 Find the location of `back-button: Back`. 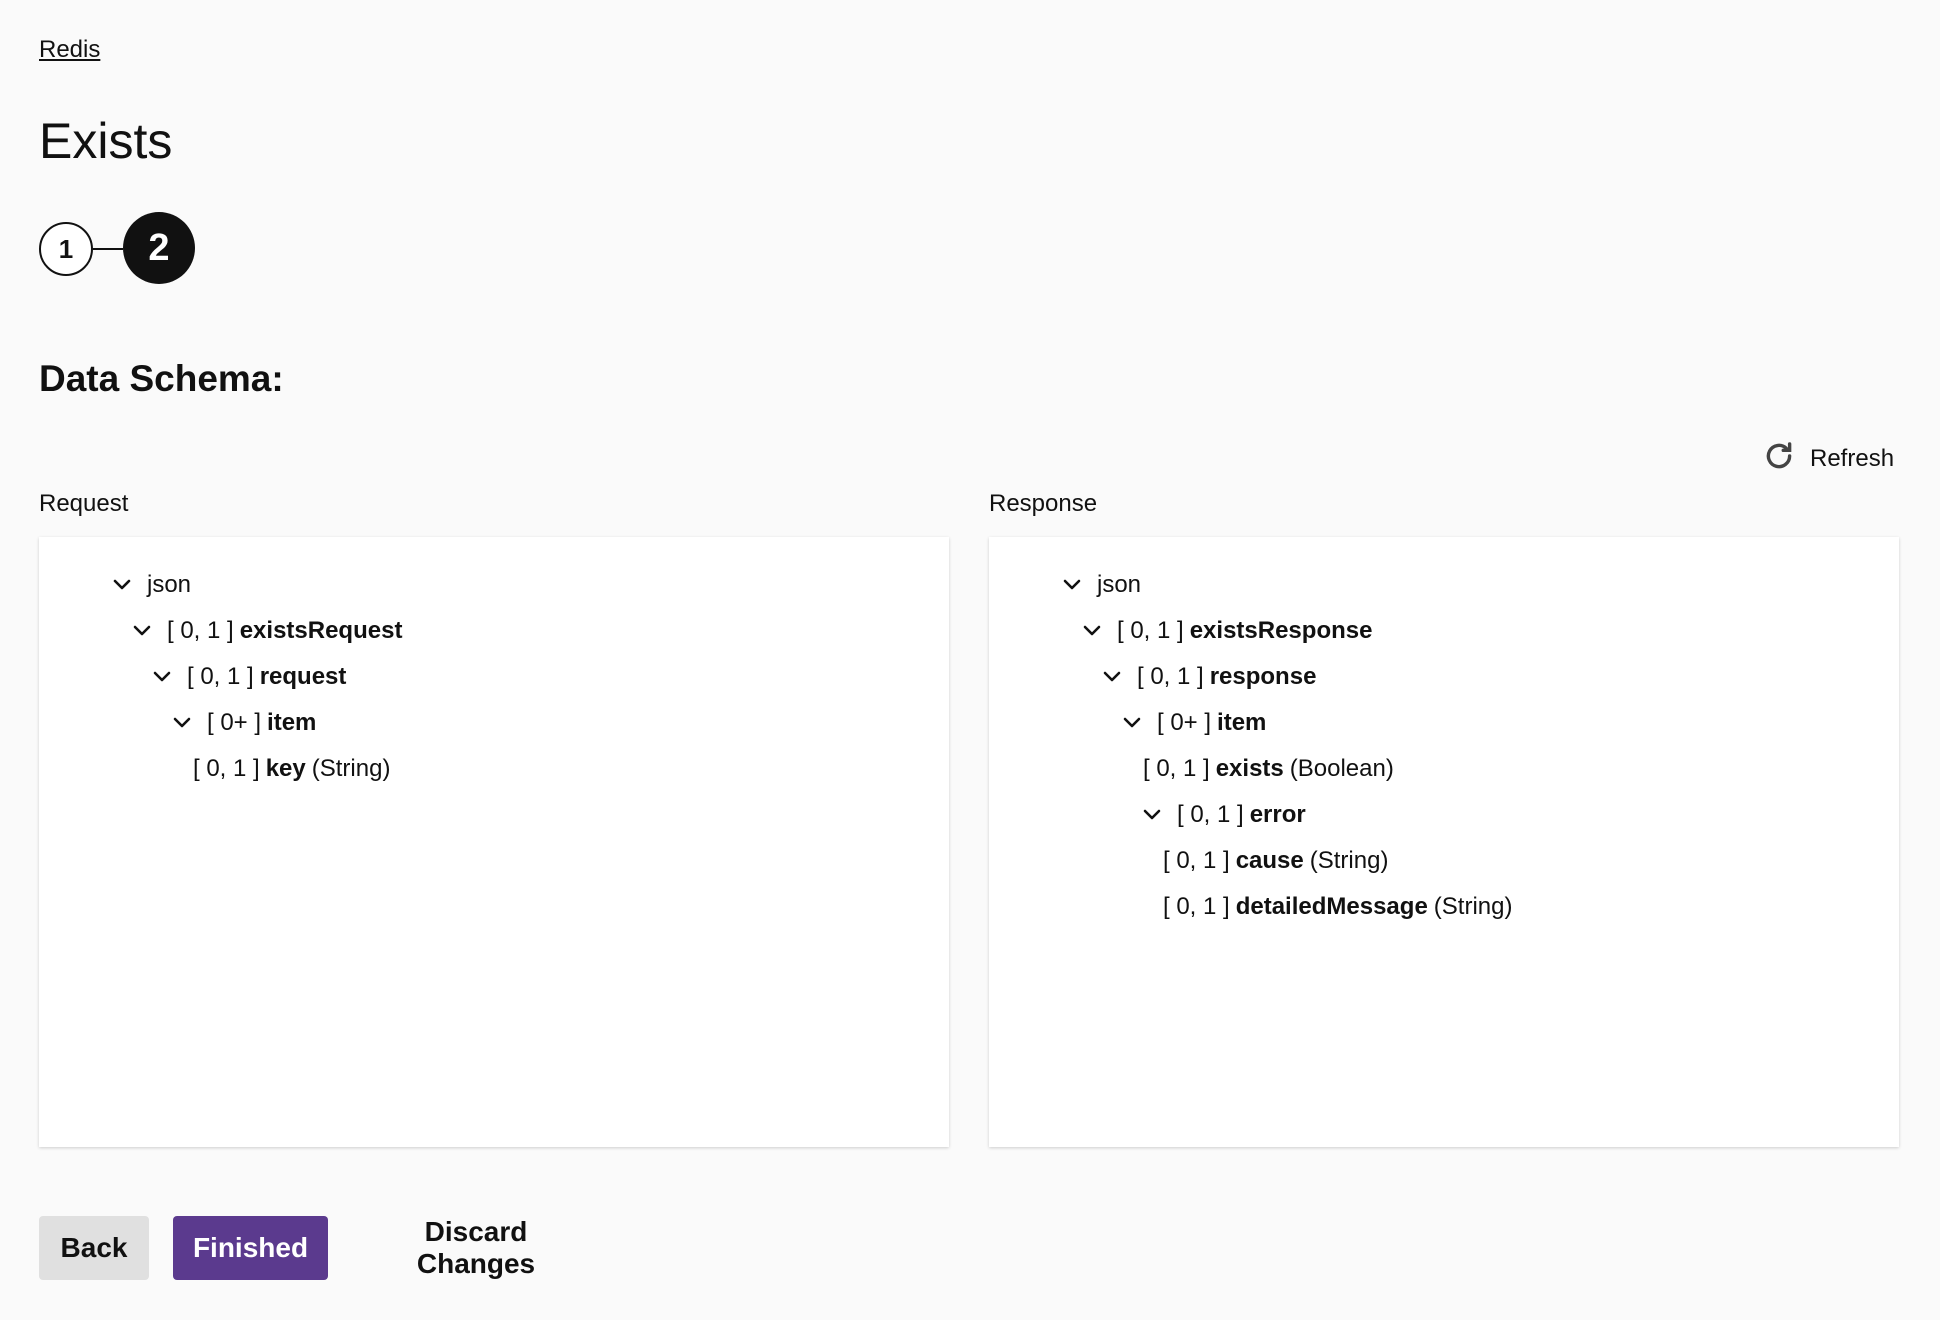

back-button: Back is located at coordinates (94, 1248).